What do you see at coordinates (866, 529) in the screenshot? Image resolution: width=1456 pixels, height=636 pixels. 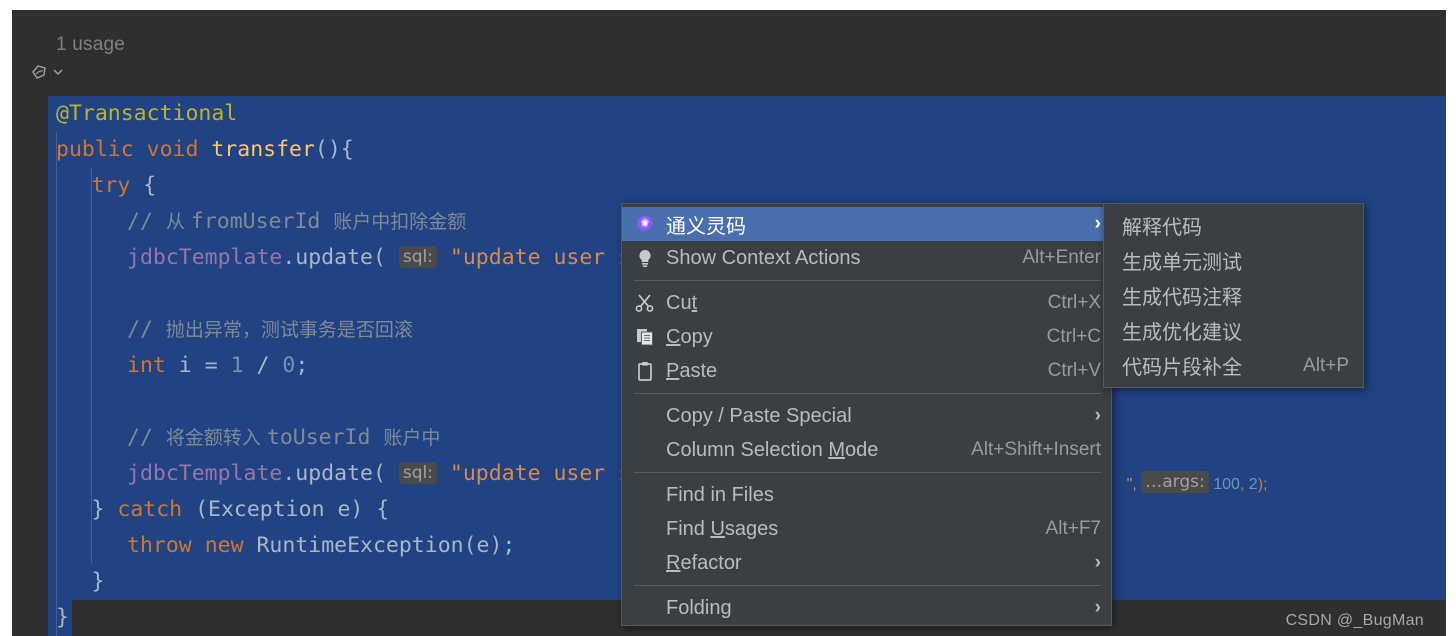 I see `menu-item: Find Usages Alt+F7` at bounding box center [866, 529].